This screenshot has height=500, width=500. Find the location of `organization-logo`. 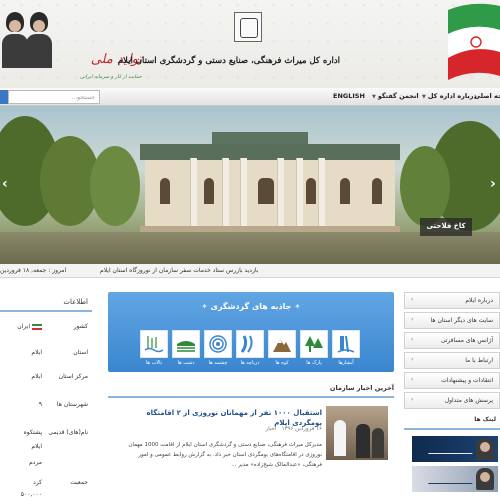

organization-logo is located at coordinates (248, 27).